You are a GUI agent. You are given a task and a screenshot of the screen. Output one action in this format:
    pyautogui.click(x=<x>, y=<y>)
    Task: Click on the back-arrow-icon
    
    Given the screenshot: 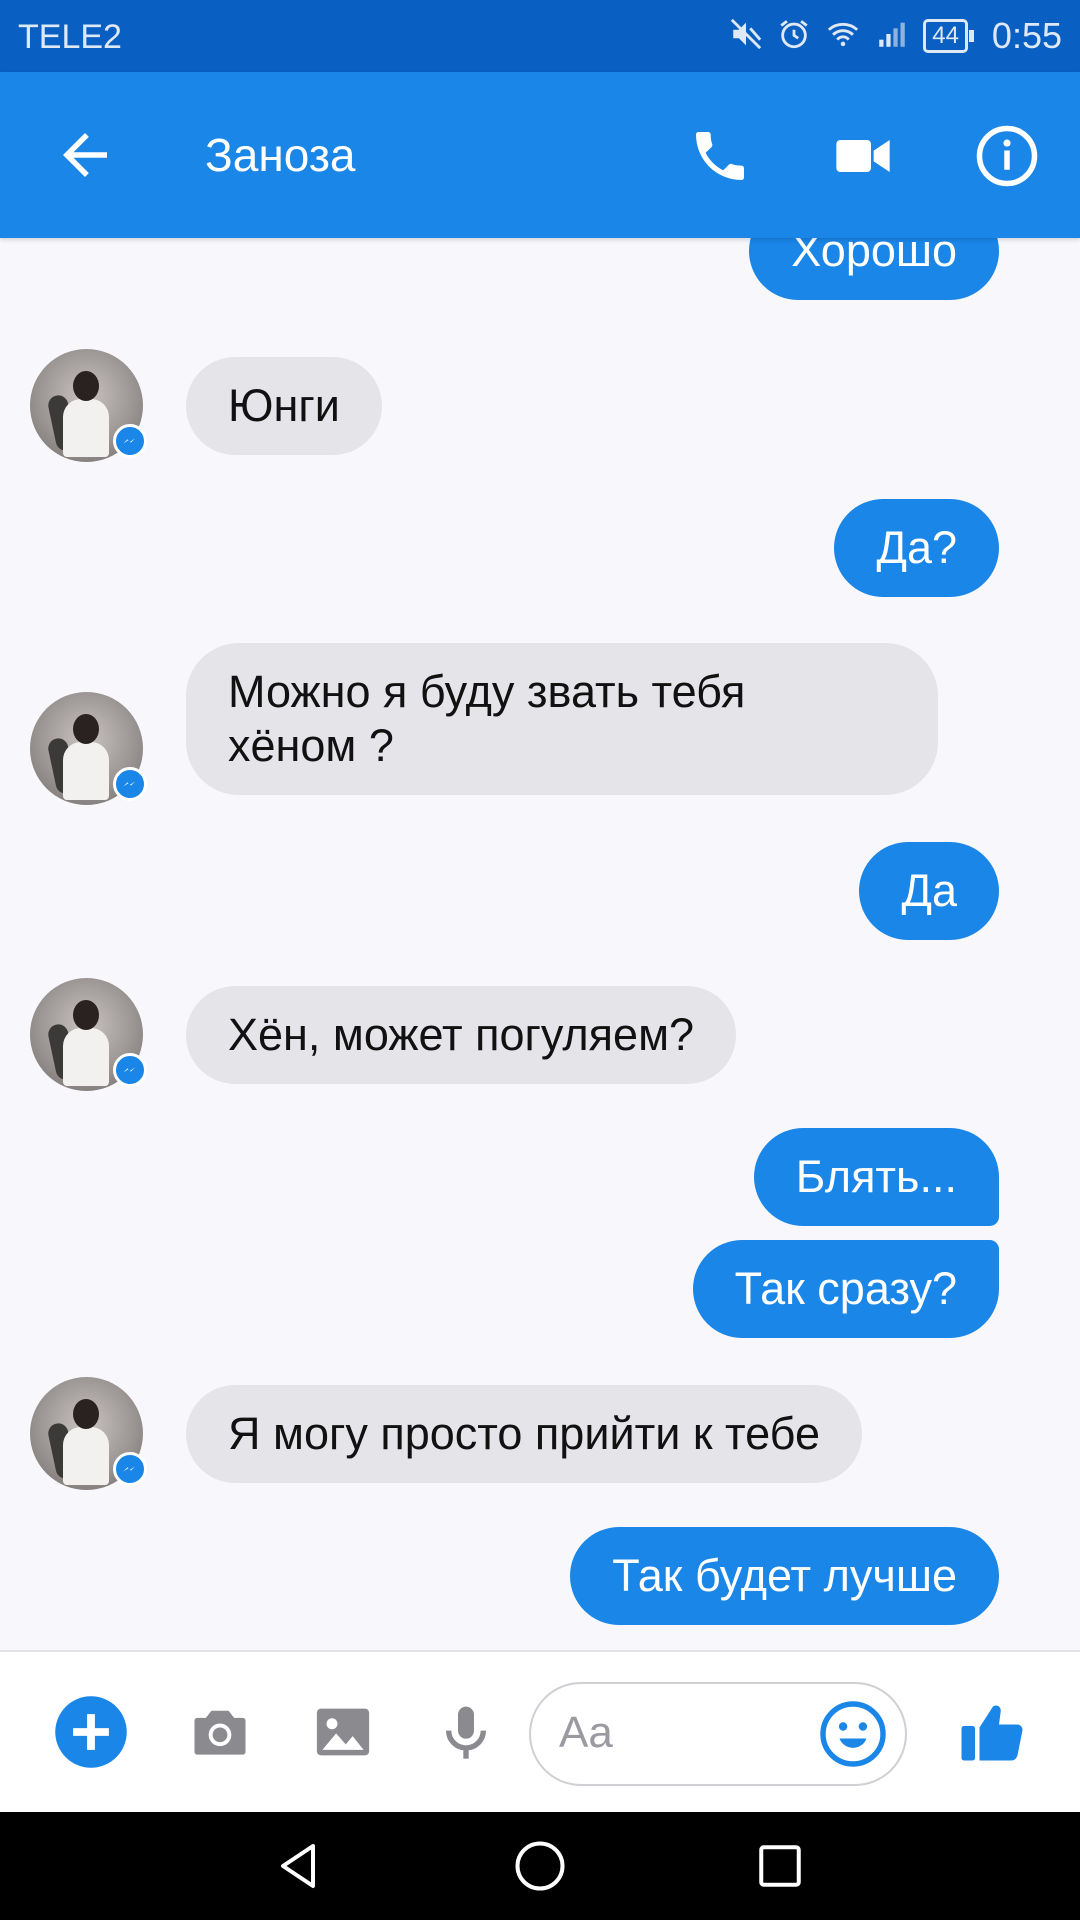 What is the action you would take?
    pyautogui.click(x=85, y=155)
    